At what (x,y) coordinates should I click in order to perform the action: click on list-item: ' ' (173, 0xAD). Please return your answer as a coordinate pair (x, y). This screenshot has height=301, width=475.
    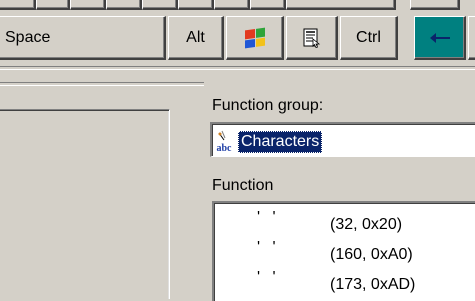
    Looking at the image, I should click on (344, 285).